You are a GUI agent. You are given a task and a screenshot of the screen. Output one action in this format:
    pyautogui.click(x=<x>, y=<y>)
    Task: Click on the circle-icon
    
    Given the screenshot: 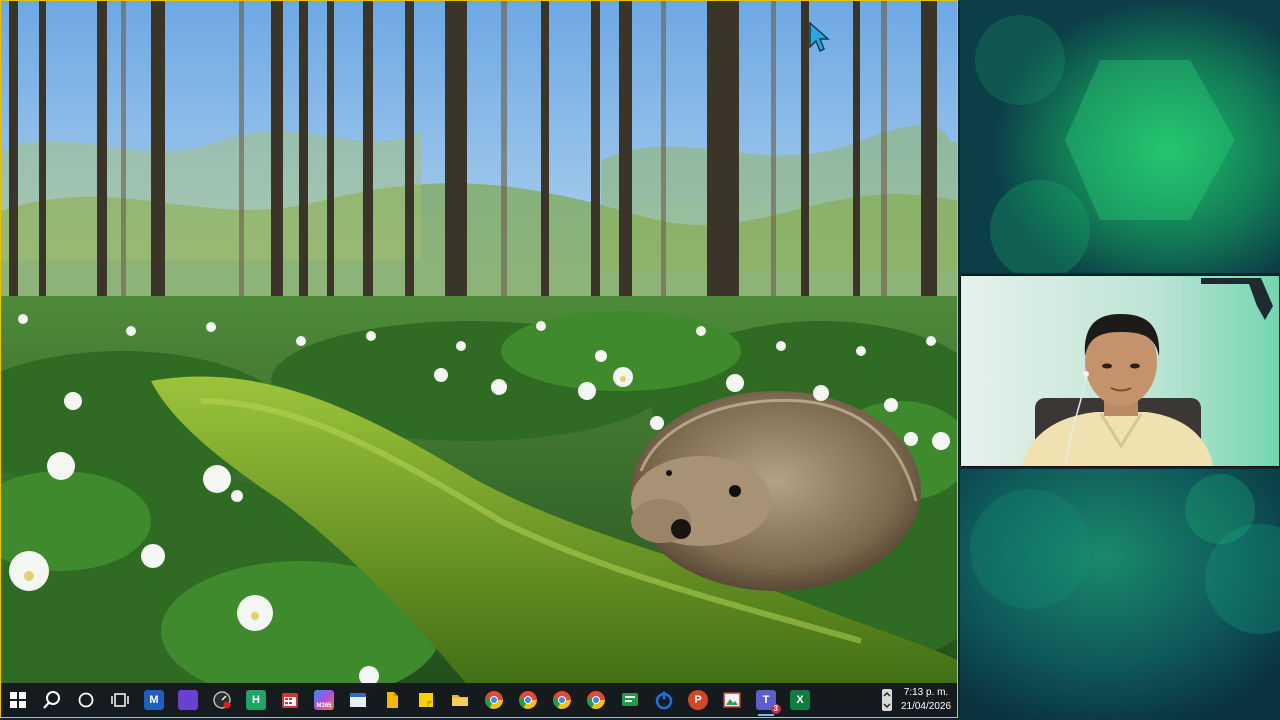 What is the action you would take?
    pyautogui.click(x=86, y=700)
    